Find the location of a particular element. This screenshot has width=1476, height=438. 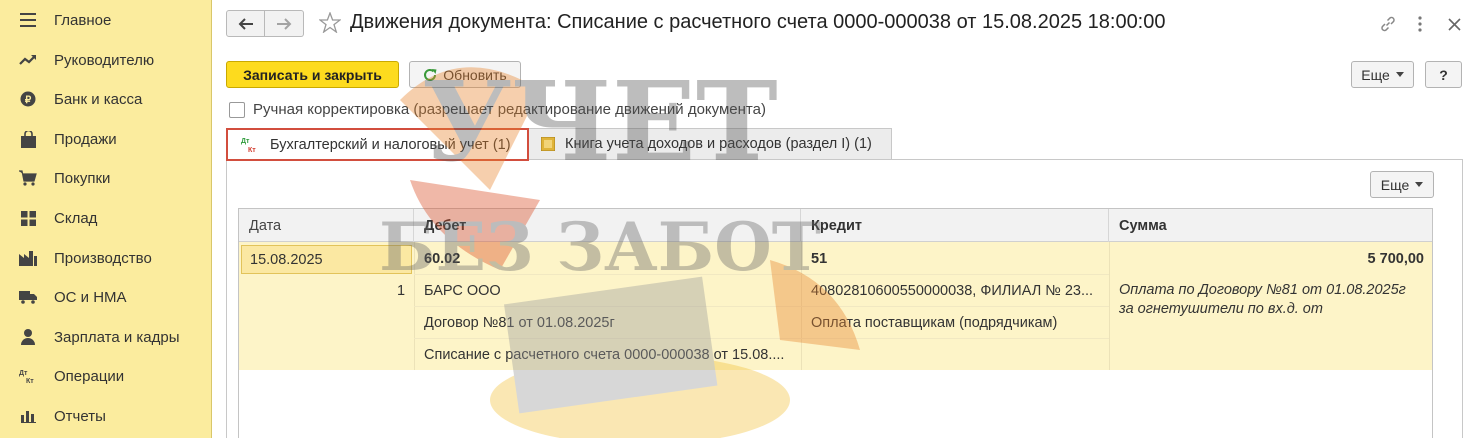

sidebar-item-label: ОС и НМА is located at coordinates (90, 297).